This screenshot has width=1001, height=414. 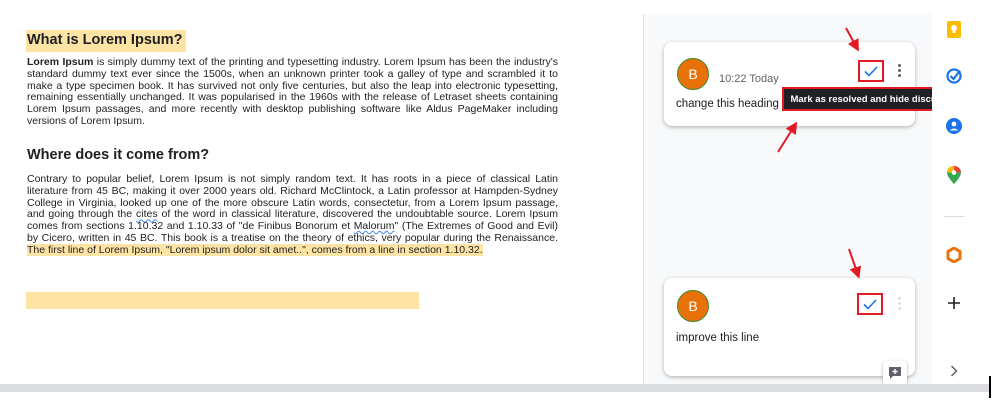 I want to click on keep-icon, so click(x=954, y=29).